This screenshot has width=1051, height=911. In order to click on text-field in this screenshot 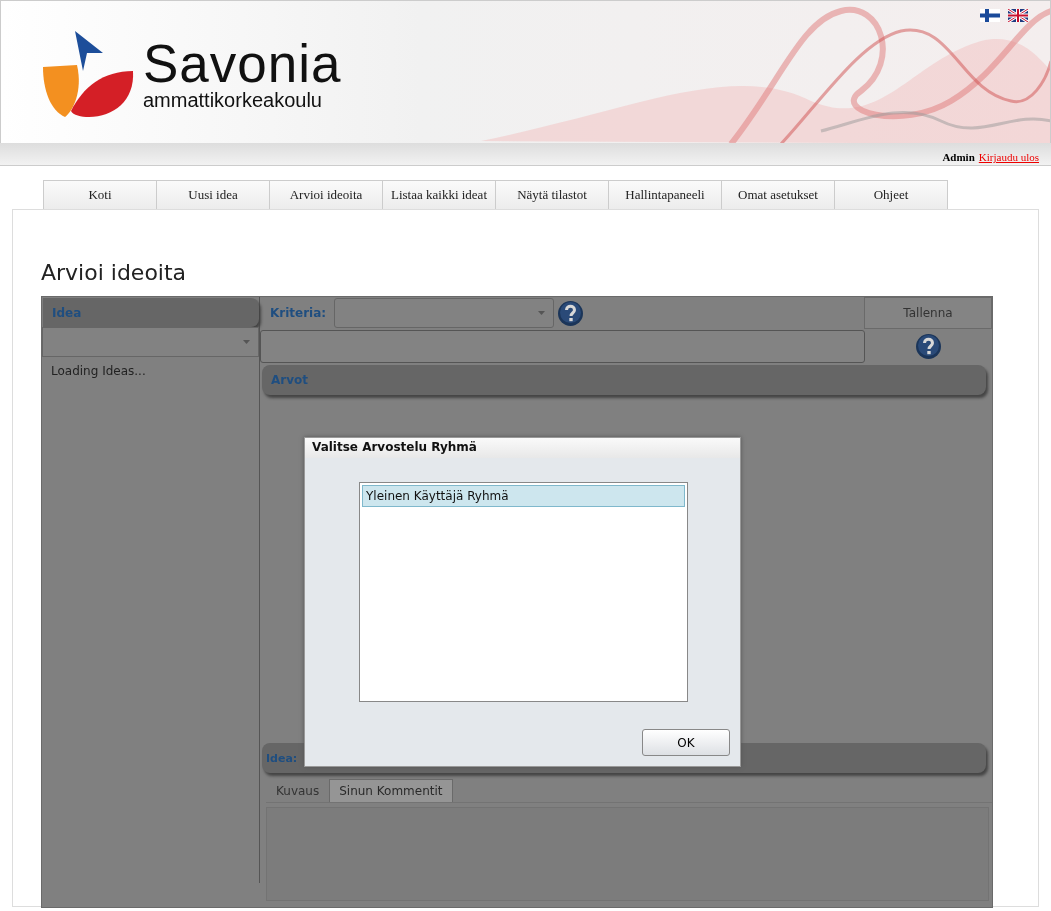, I will do `click(562, 346)`.